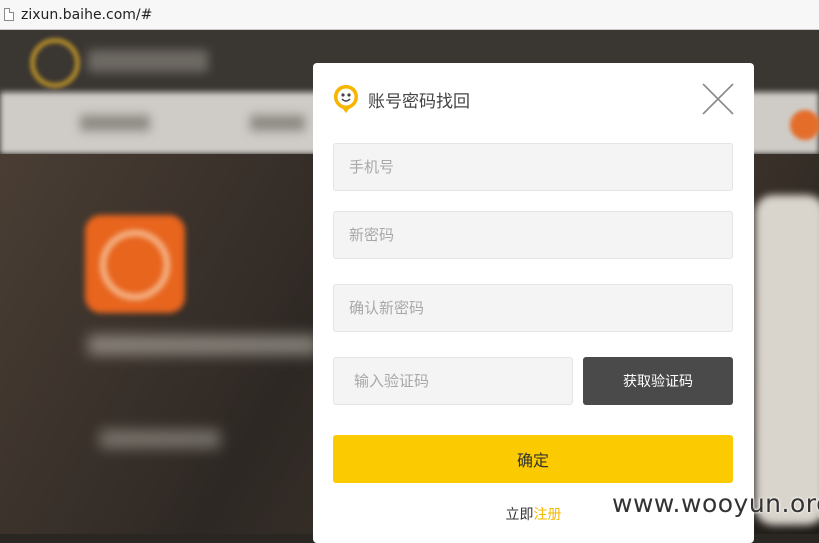 This screenshot has width=819, height=543. What do you see at coordinates (804, 125) in the screenshot?
I see `background-badge` at bounding box center [804, 125].